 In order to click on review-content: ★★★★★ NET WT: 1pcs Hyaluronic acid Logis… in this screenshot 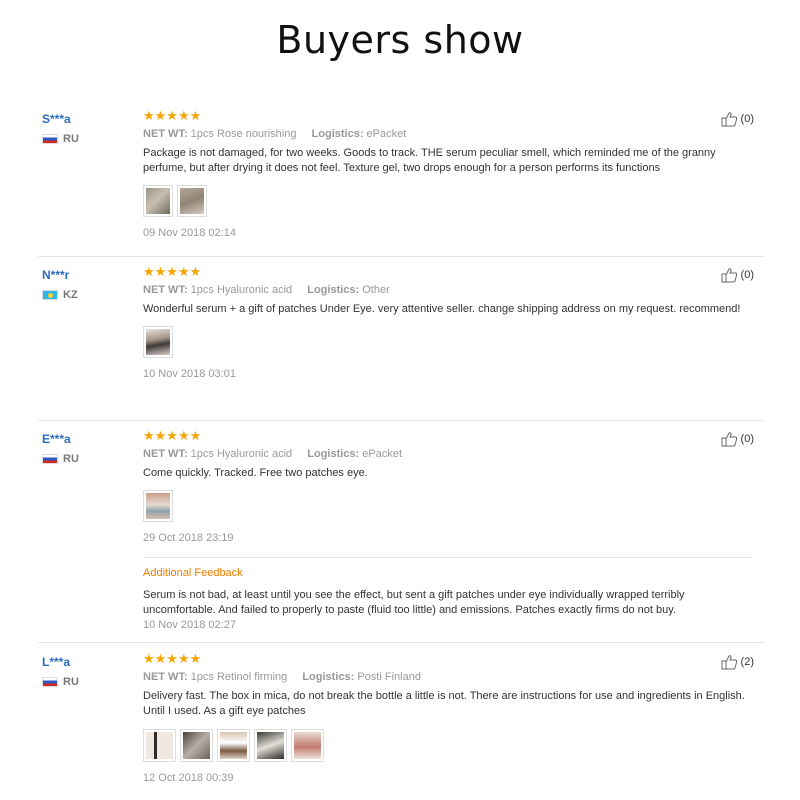, I will do `click(448, 322)`.